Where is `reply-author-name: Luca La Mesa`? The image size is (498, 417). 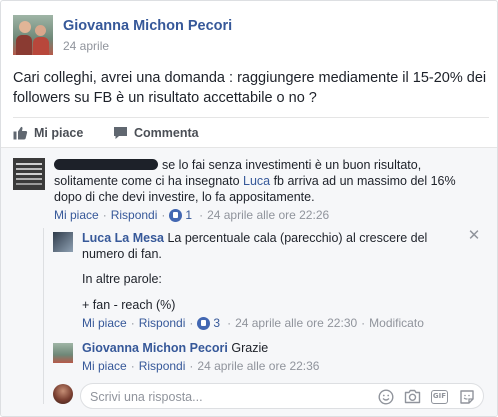
reply-author-name: Luca La Mesa is located at coordinates (123, 238).